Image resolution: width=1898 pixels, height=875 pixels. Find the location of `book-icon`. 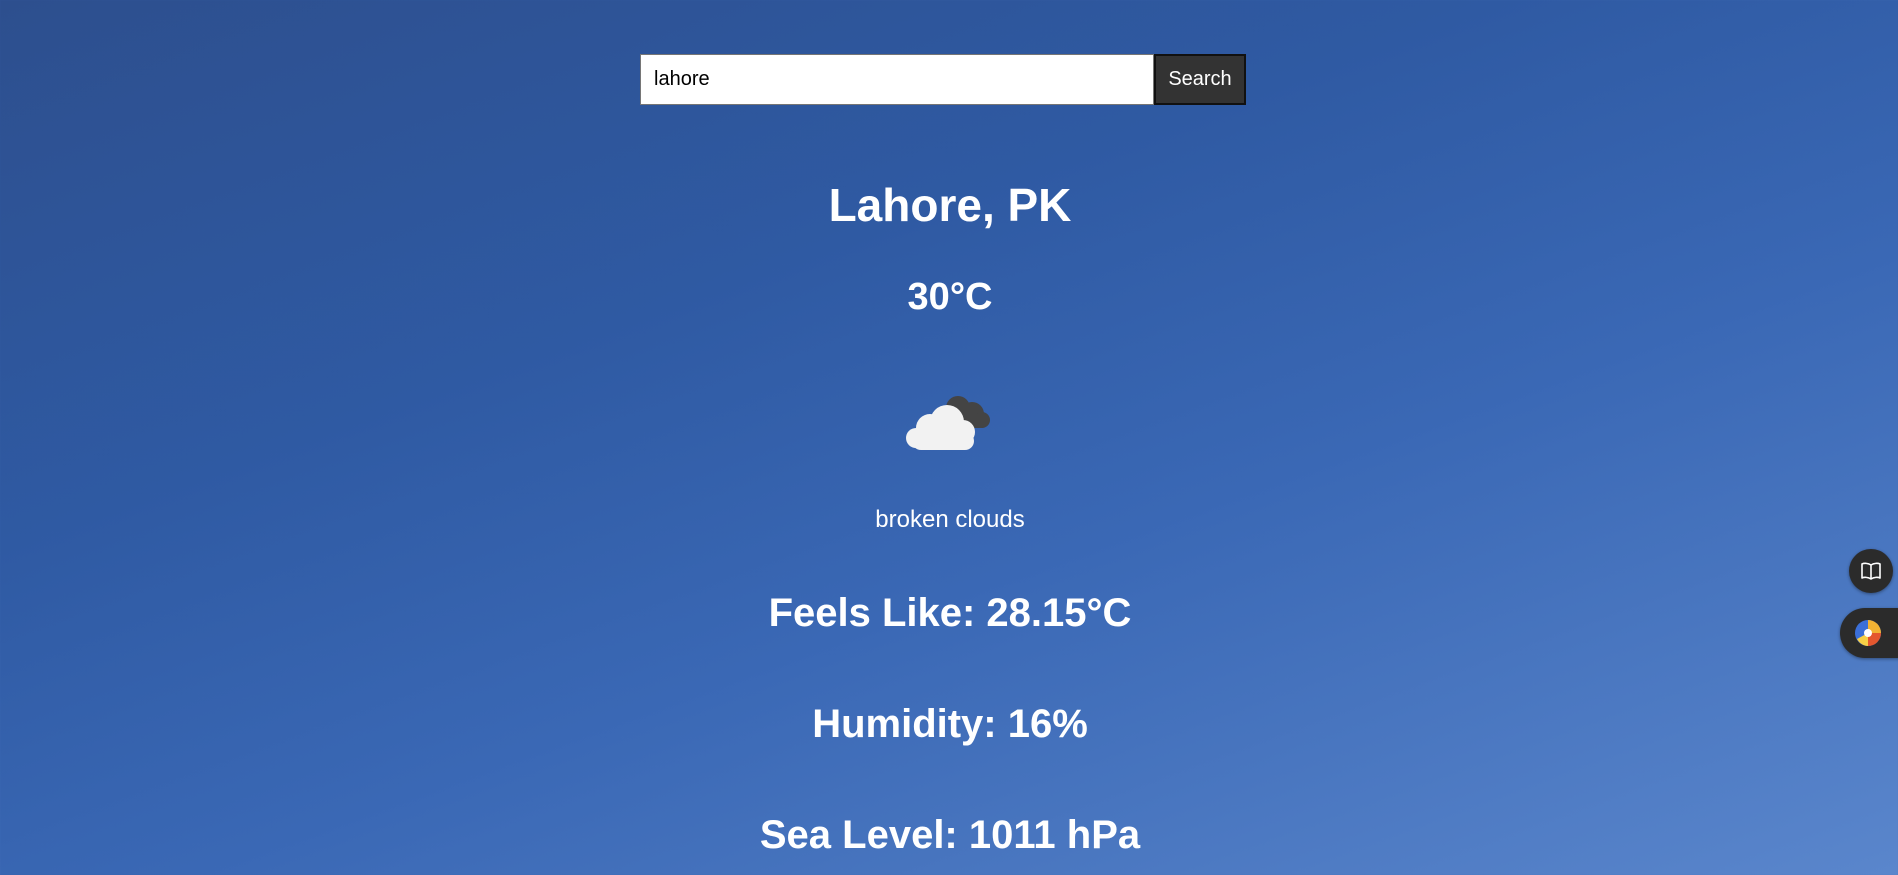

book-icon is located at coordinates (1871, 571).